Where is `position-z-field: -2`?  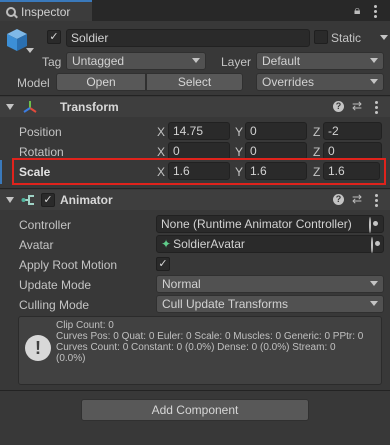 position-z-field: -2 is located at coordinates (352, 131).